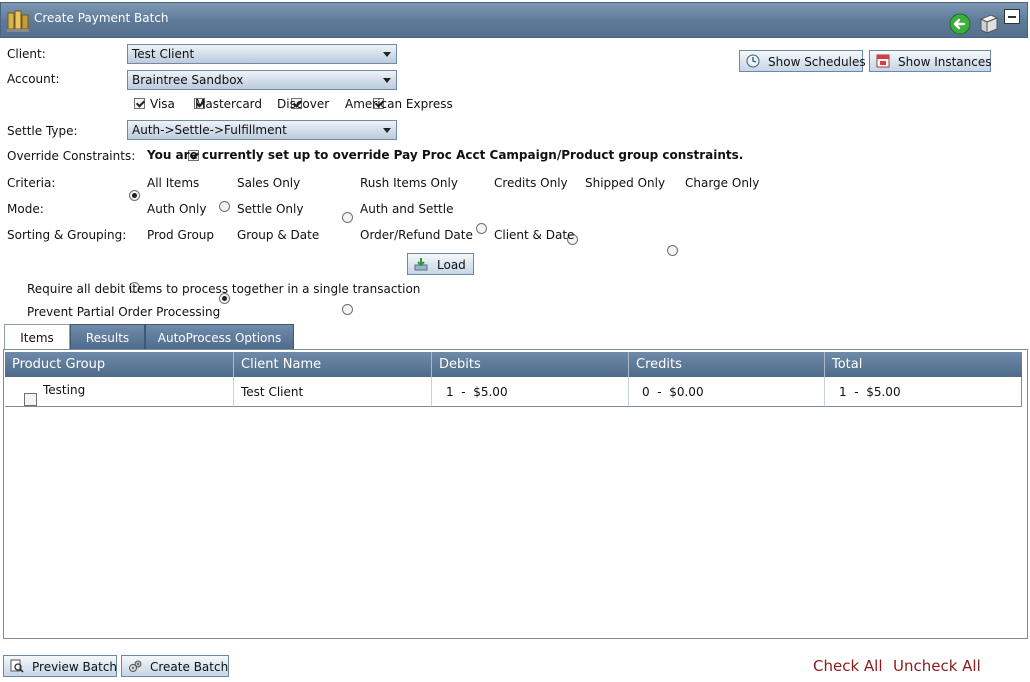  I want to click on column-header-credits: Credits, so click(727, 364).